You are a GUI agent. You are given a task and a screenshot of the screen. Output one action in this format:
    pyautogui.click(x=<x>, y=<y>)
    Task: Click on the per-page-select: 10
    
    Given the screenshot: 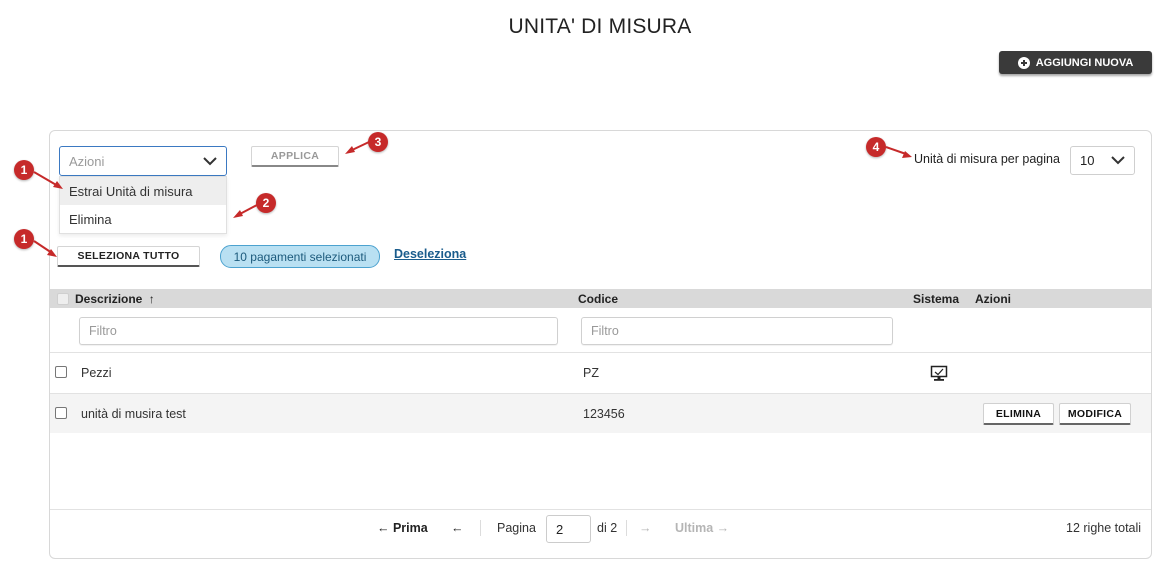 What is the action you would take?
    pyautogui.click(x=1102, y=160)
    